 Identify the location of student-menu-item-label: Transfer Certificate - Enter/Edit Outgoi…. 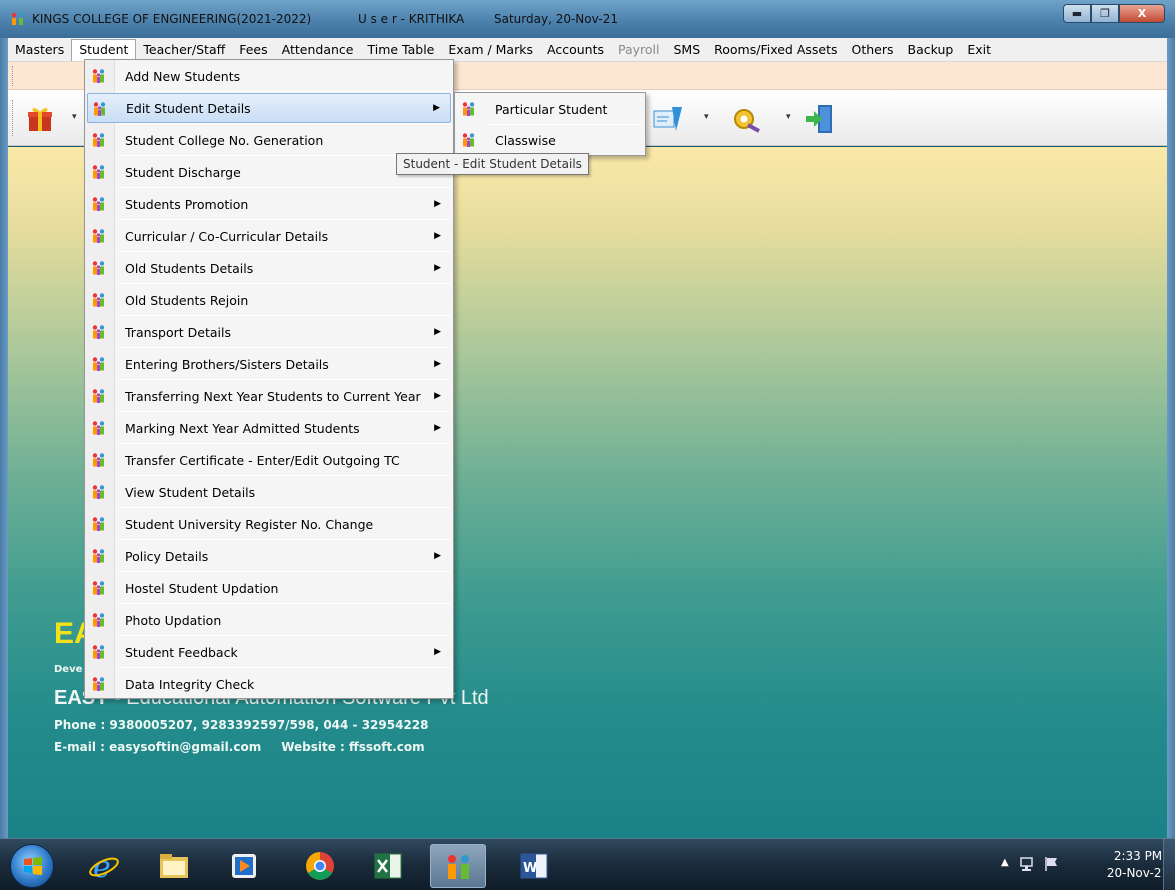
(262, 460).